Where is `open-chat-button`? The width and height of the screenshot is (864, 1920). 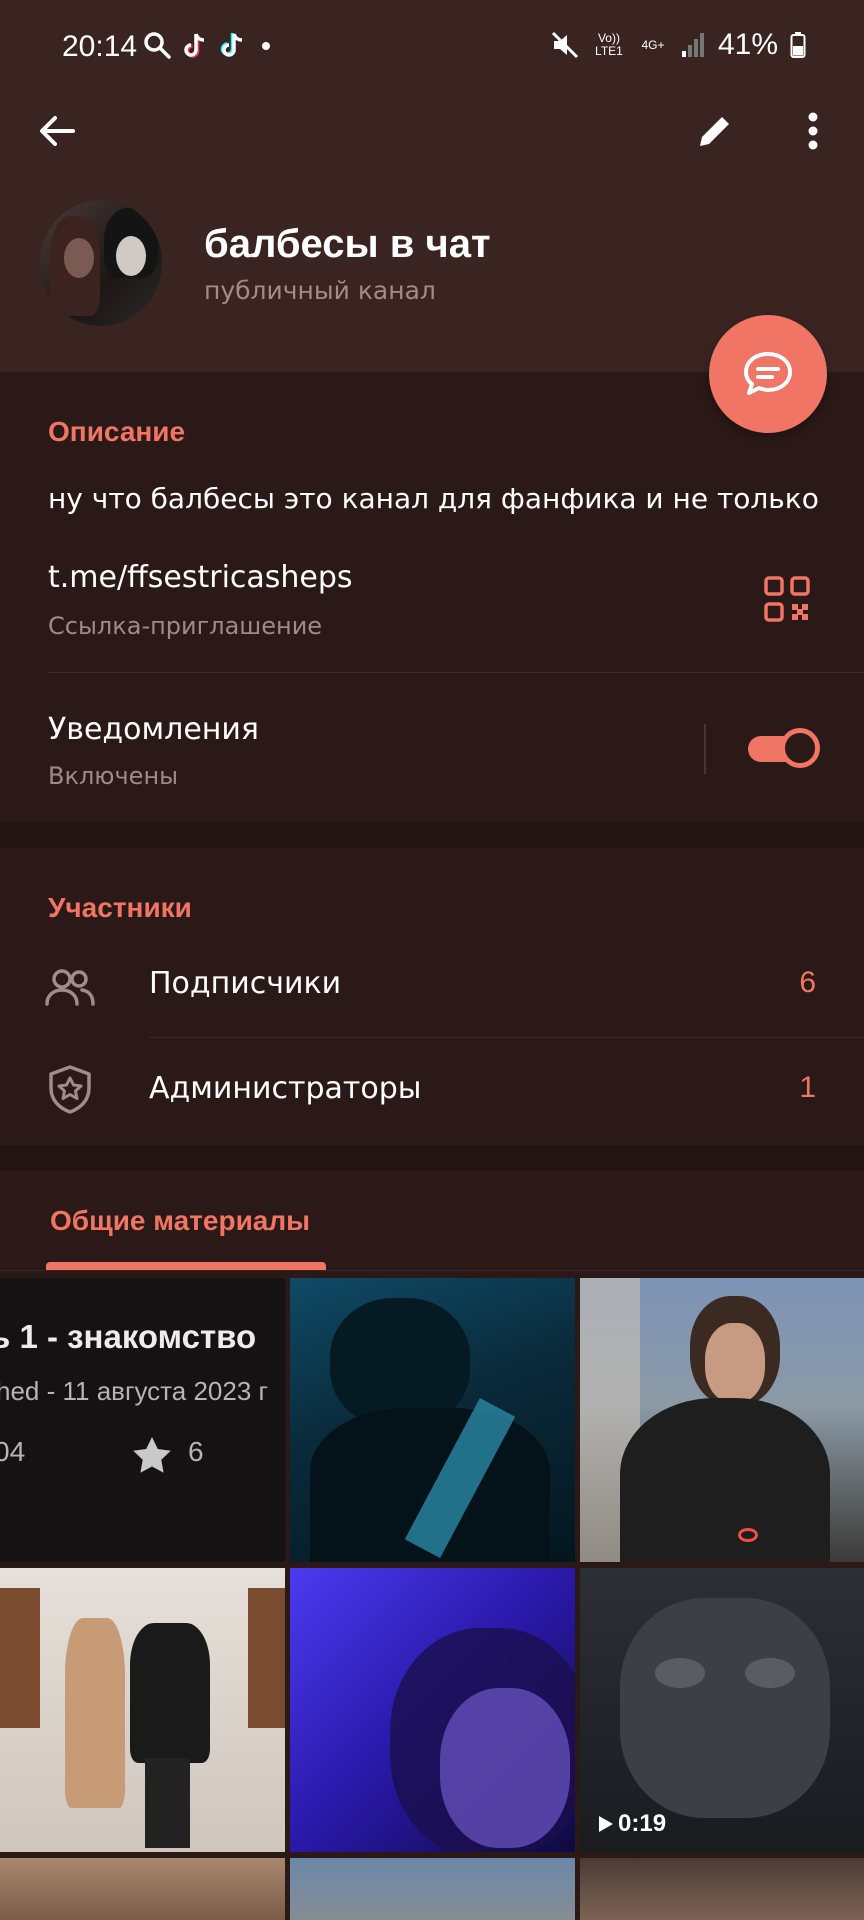
open-chat-button is located at coordinates (768, 374).